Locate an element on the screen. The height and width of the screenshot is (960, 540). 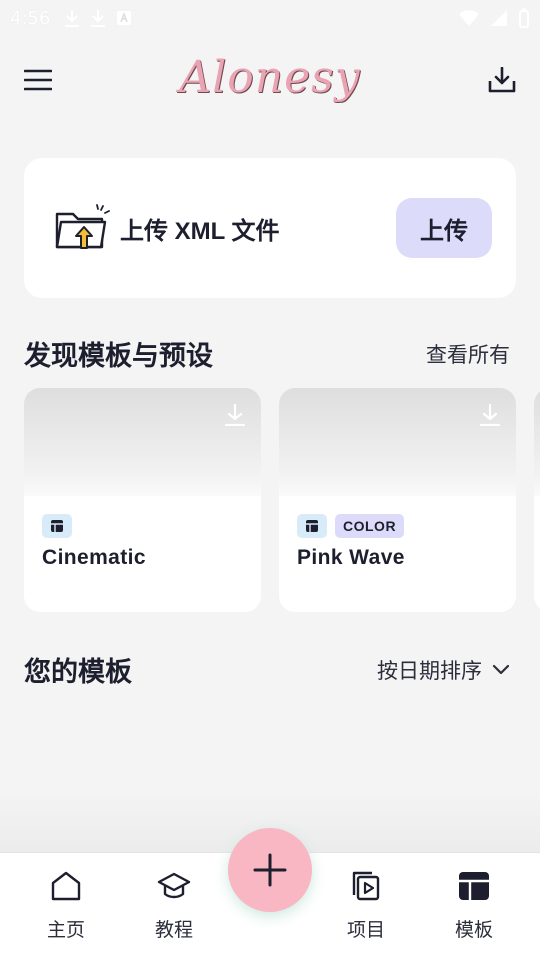
app-bar: Alonesy is located at coordinates (270, 80).